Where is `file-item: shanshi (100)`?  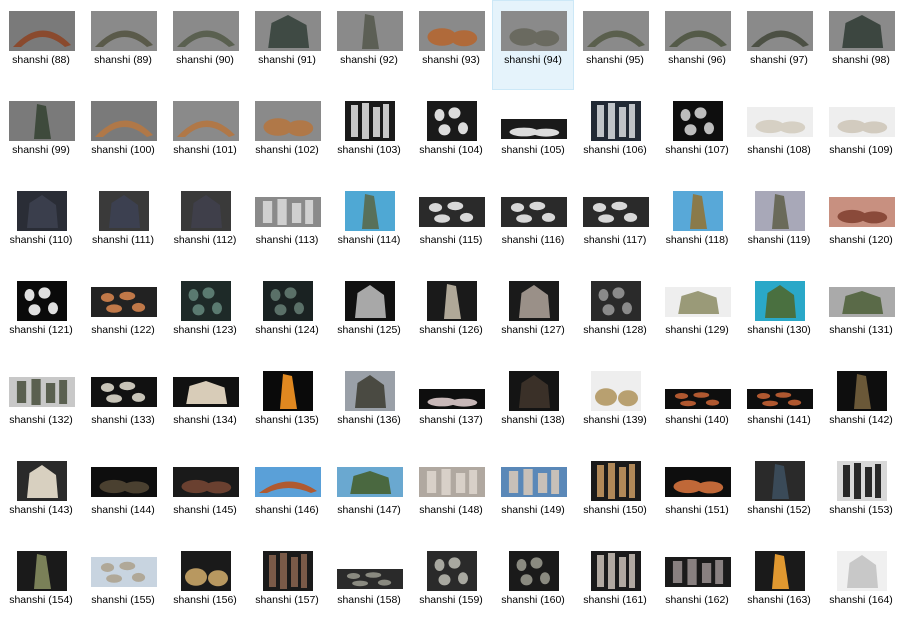
file-item: shanshi (100) is located at coordinates (123, 135).